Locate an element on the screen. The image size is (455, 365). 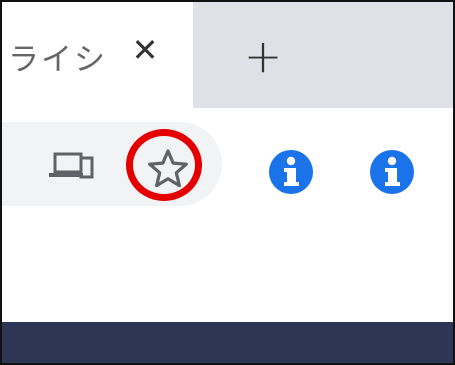
tab-title: ライシ is located at coordinates (57, 60).